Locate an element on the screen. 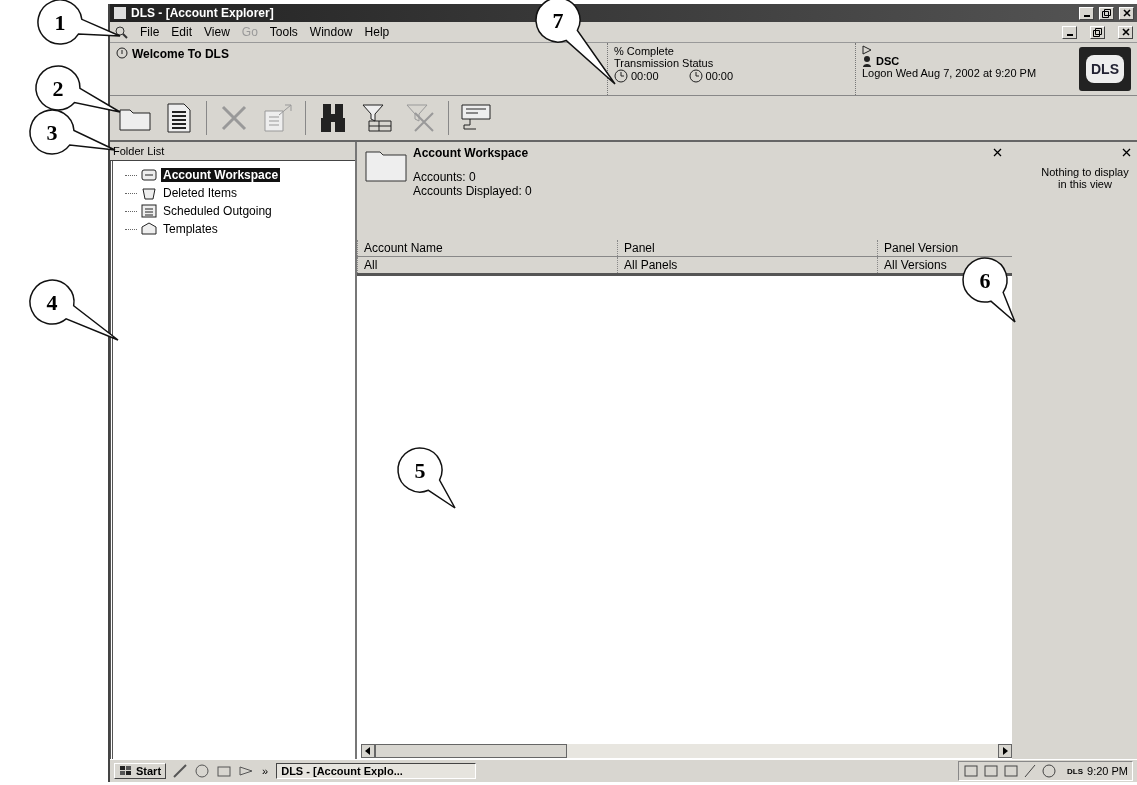 The width and height of the screenshot is (1137, 785). user-name: DSC is located at coordinates (888, 61).